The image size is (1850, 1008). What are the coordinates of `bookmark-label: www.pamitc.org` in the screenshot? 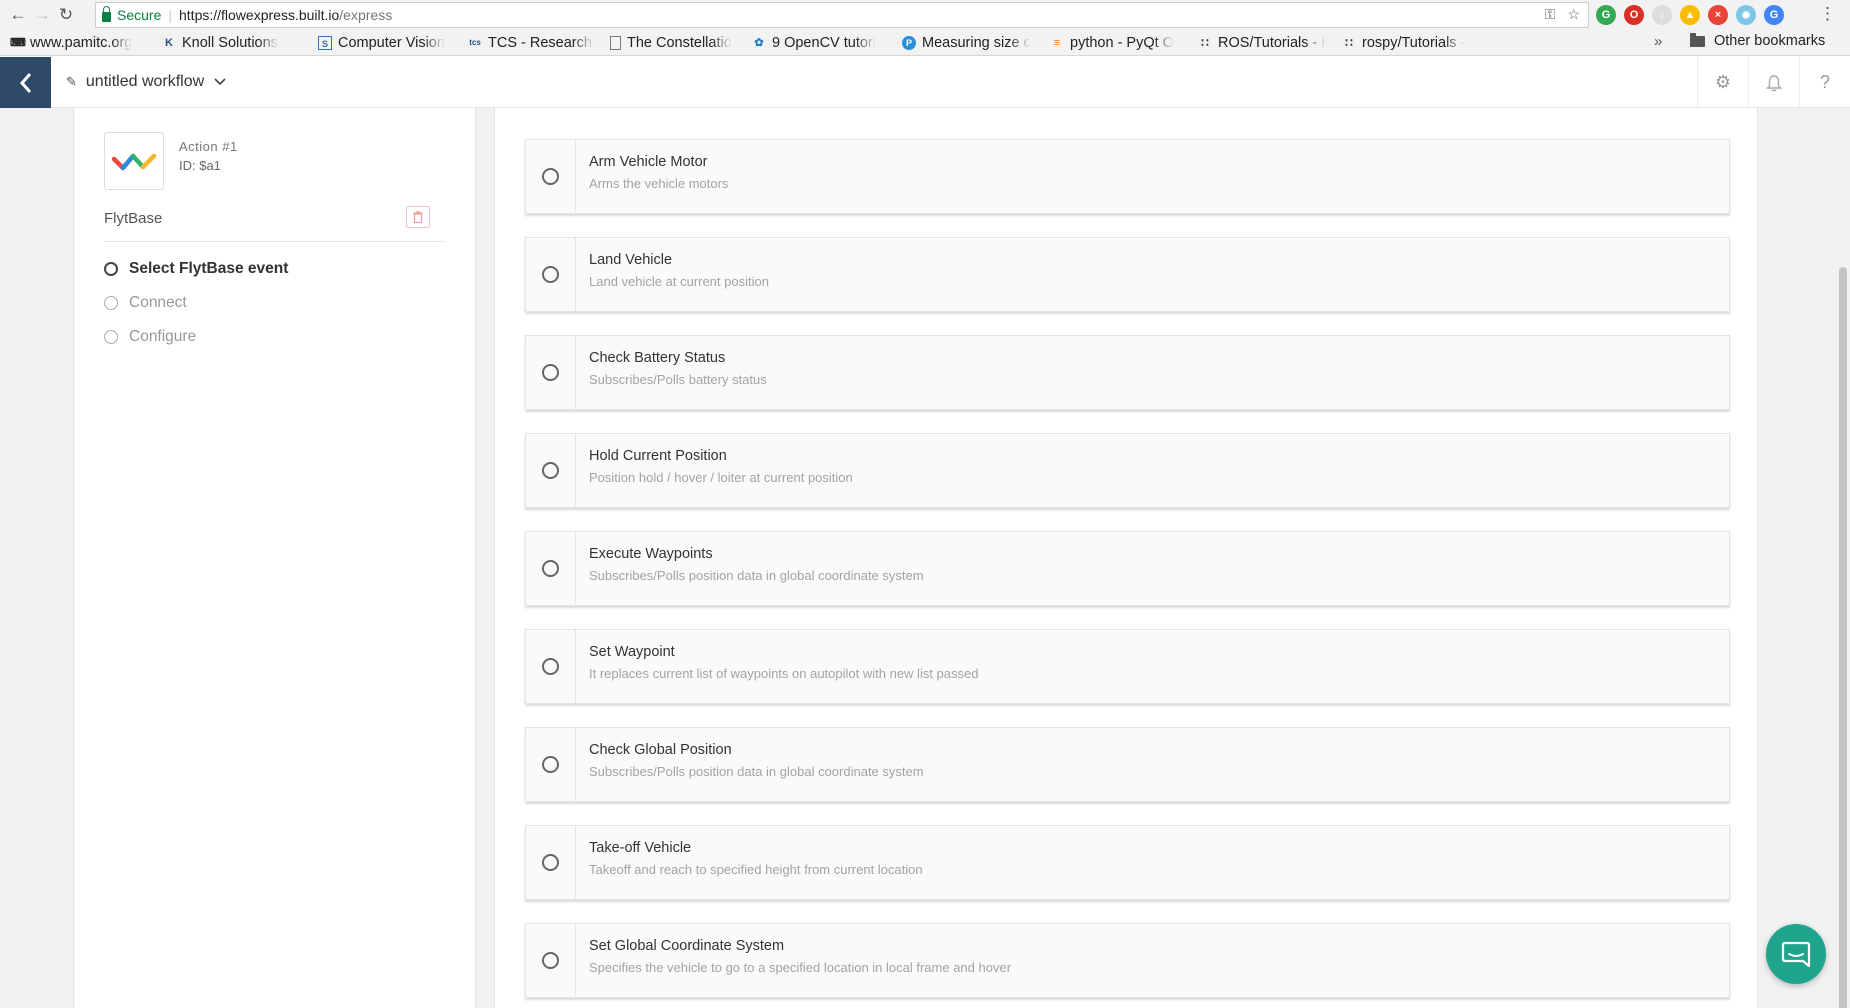 It's located at (81, 42).